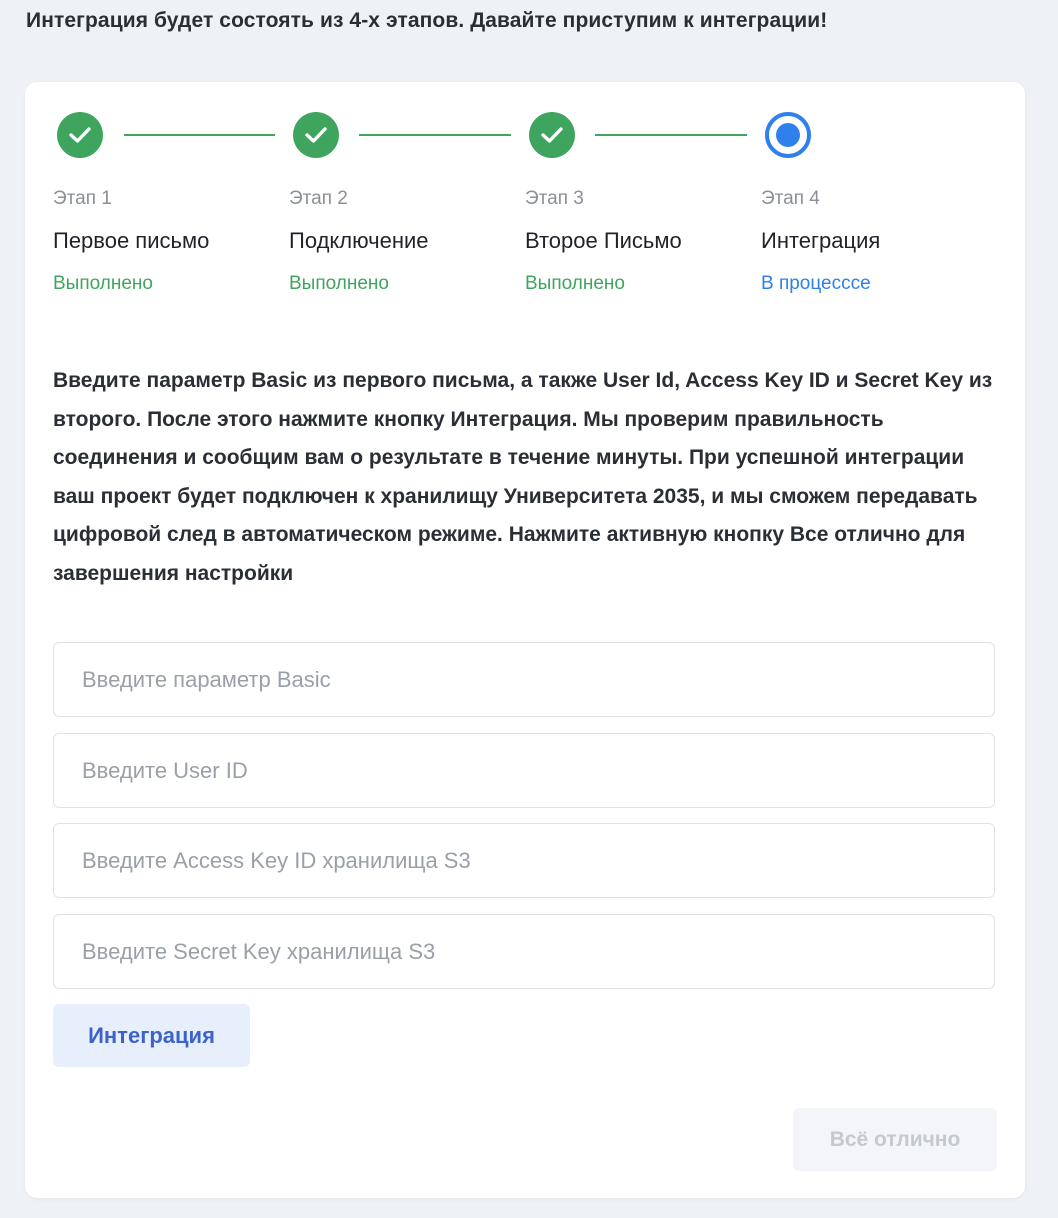  Describe the element at coordinates (790, 198) in the screenshot. I see `step-4-label: Этап 4` at that location.